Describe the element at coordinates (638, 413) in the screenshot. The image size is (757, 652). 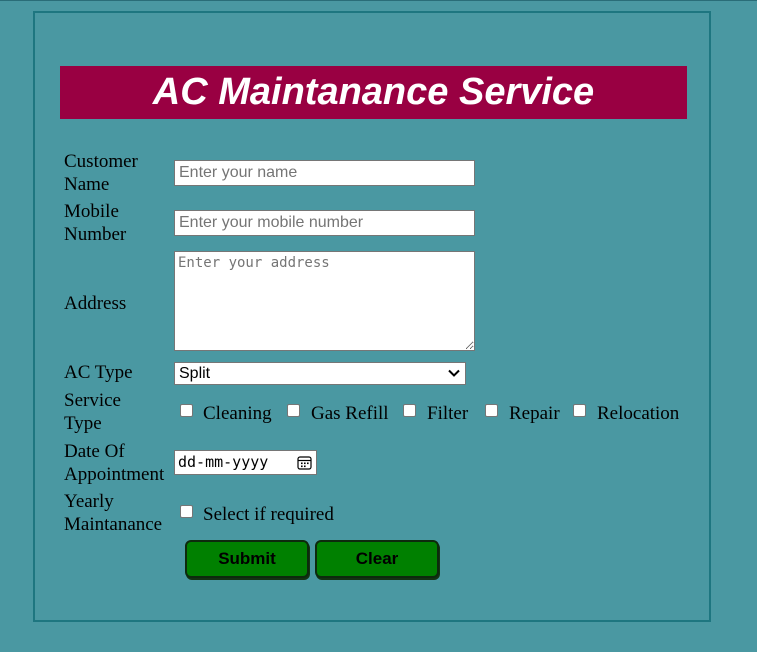
I see `service-relocation-label: Relocation` at that location.